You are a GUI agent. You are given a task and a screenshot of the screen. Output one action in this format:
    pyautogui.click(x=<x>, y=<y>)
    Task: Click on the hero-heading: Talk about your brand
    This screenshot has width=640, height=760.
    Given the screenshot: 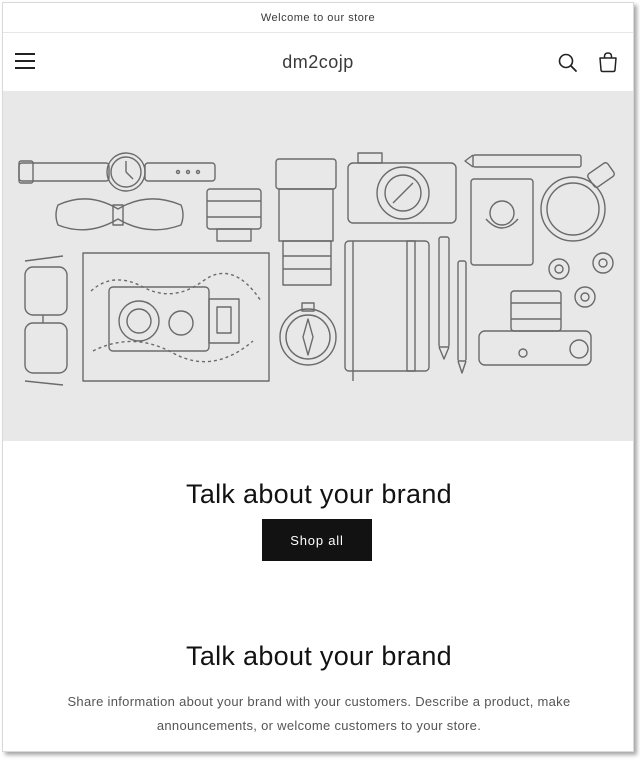 What is the action you would take?
    pyautogui.click(x=319, y=494)
    